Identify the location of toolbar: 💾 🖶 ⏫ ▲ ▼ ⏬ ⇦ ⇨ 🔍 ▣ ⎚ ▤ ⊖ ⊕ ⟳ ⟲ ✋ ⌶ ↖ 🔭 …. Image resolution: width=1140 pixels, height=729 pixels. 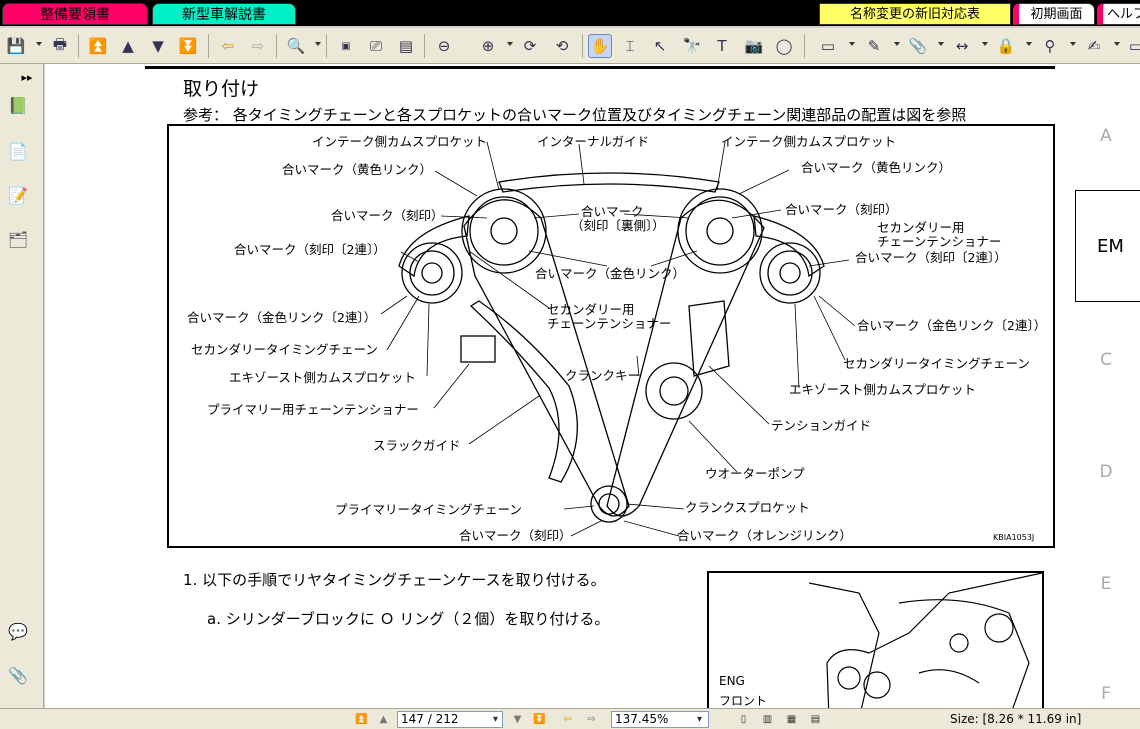
(570, 46).